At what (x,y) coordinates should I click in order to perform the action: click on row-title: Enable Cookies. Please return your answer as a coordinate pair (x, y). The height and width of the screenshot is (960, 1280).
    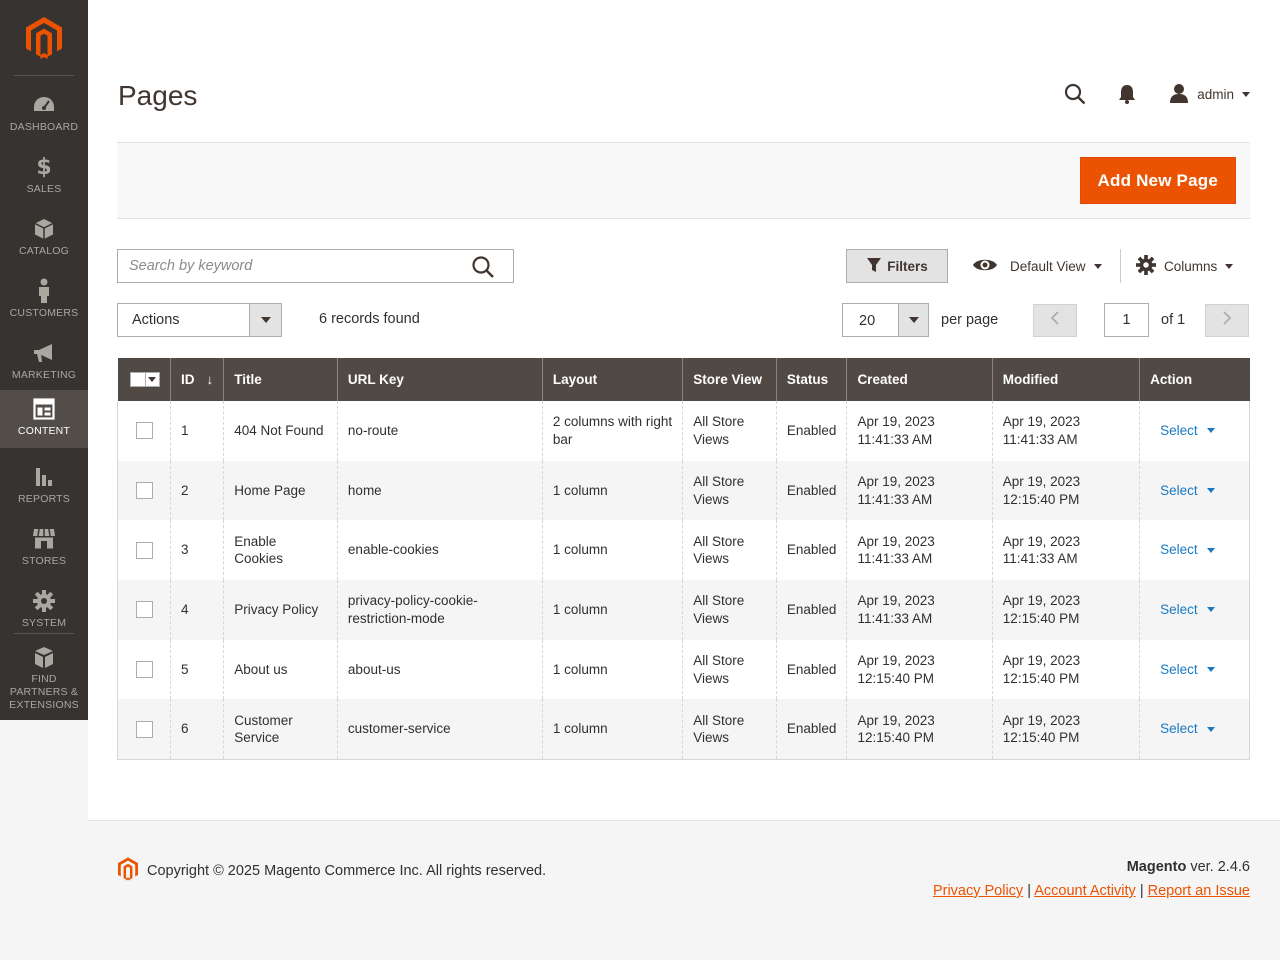
    Looking at the image, I should click on (280, 550).